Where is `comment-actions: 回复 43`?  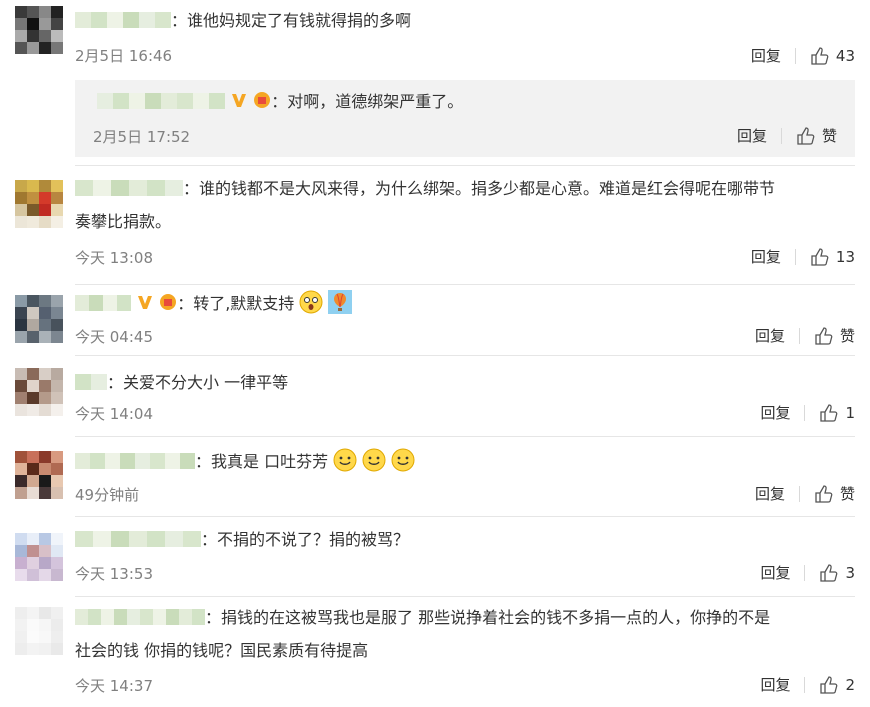 comment-actions: 回复 43 is located at coordinates (803, 55).